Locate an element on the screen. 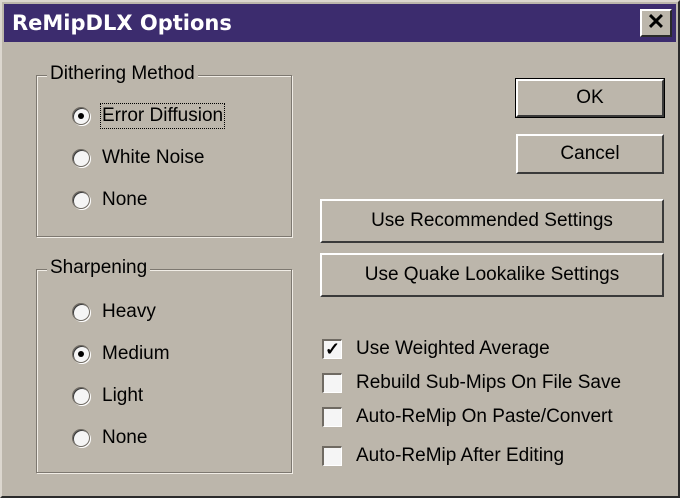  close-button: ✕ is located at coordinates (656, 23).